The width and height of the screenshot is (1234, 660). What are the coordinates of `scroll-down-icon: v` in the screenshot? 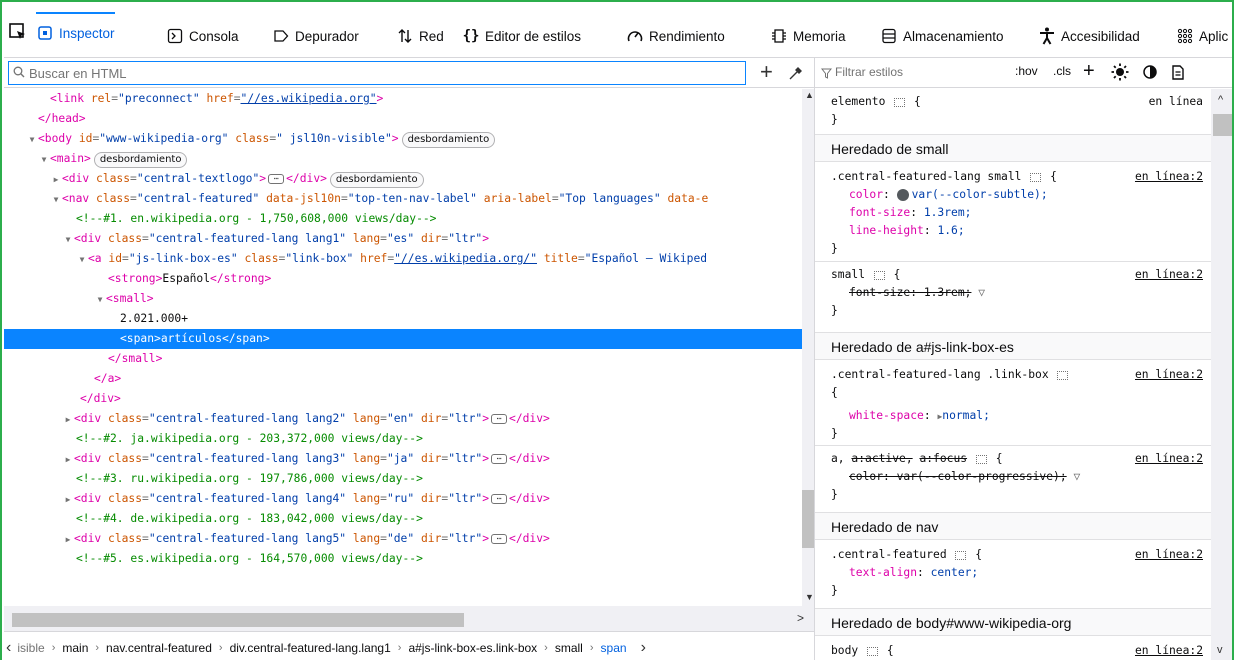 It's located at (1220, 650).